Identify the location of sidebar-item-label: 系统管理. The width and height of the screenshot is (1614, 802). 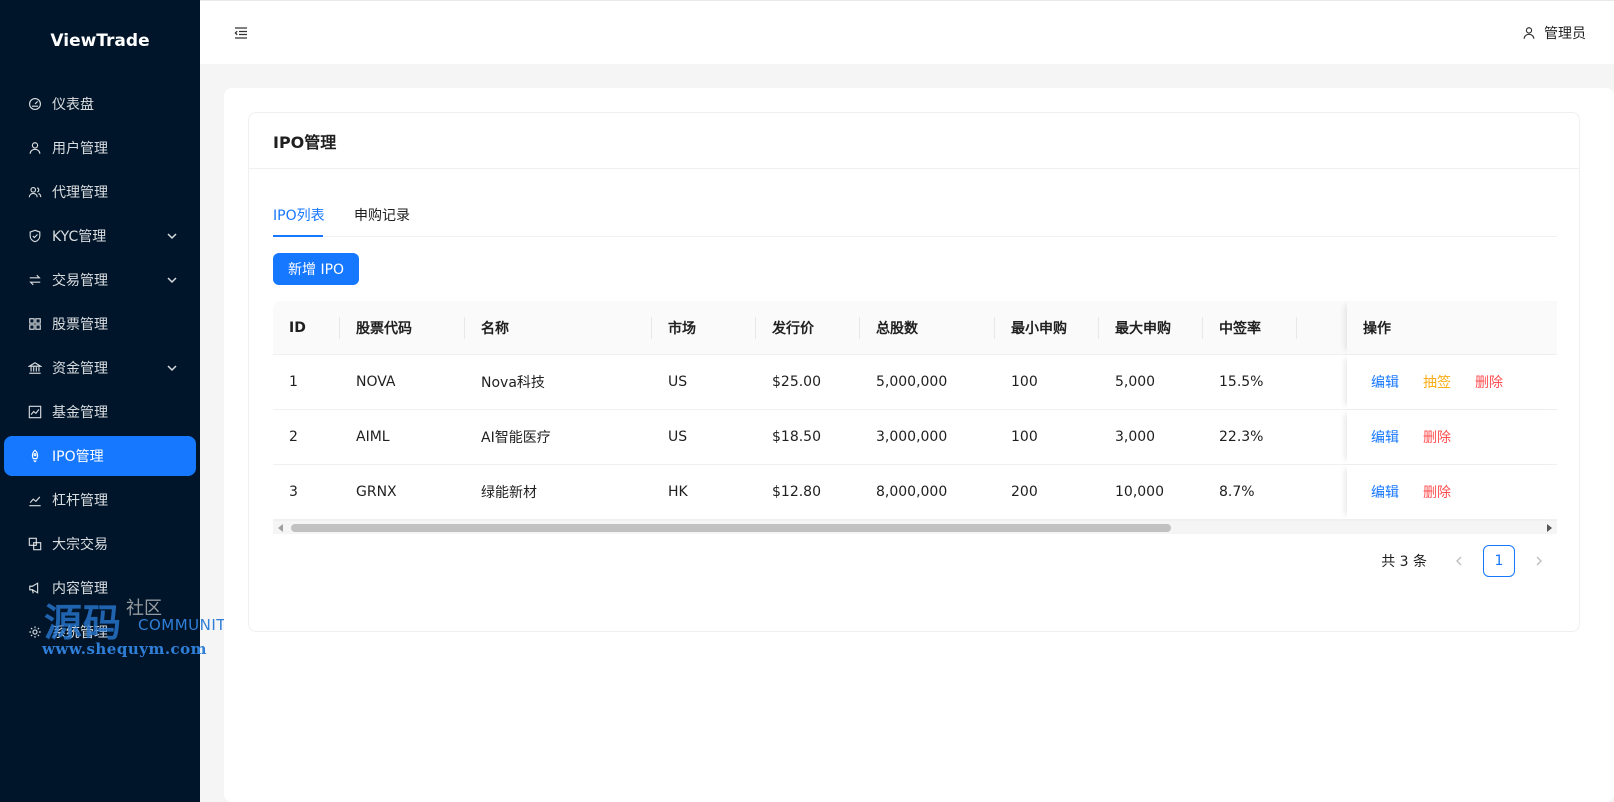
(80, 633).